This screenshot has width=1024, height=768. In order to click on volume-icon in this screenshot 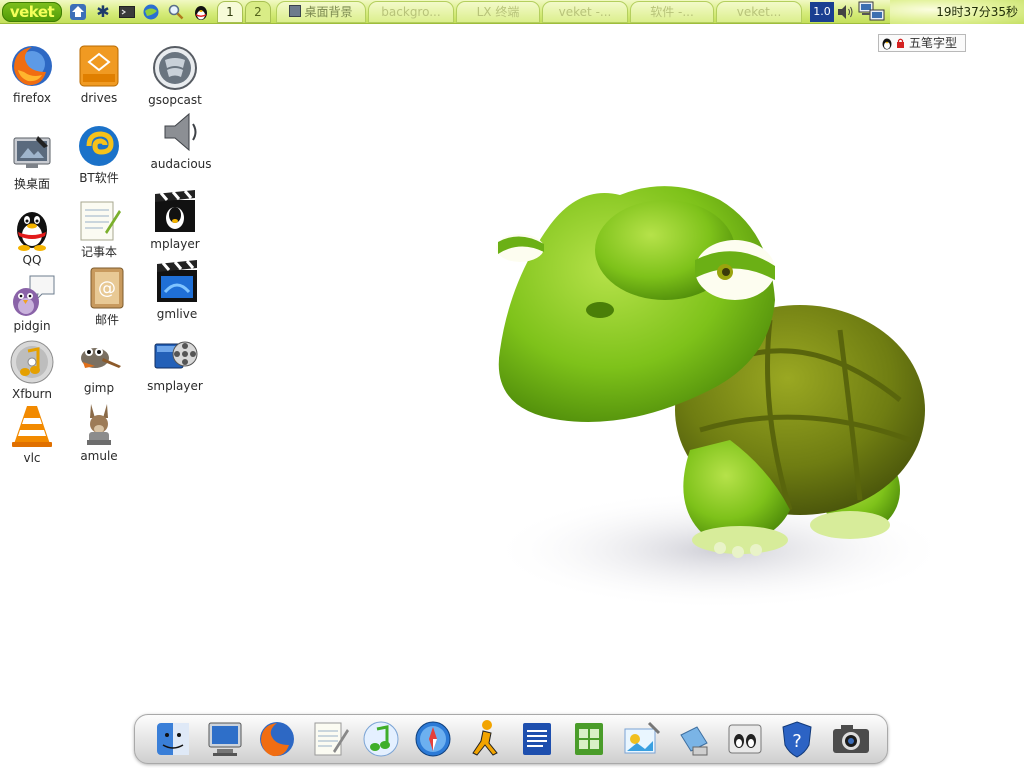, I will do `click(846, 12)`.